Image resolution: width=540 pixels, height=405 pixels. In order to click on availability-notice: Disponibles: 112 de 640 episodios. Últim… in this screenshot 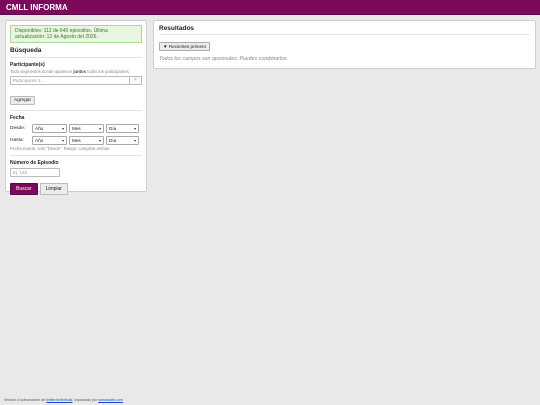, I will do `click(76, 34)`.